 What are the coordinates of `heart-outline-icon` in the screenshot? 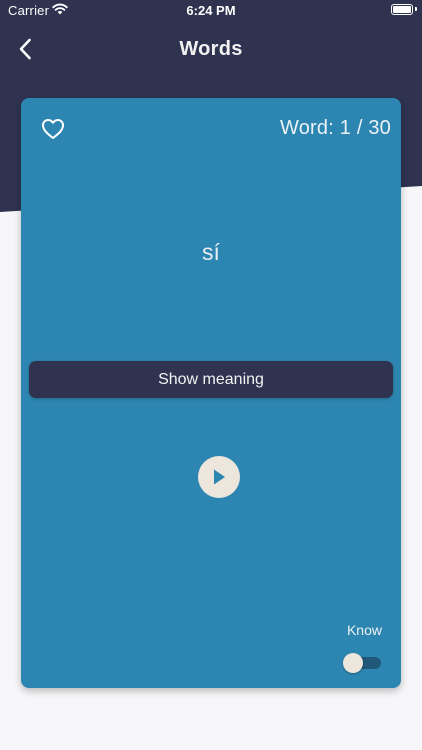 It's located at (53, 129).